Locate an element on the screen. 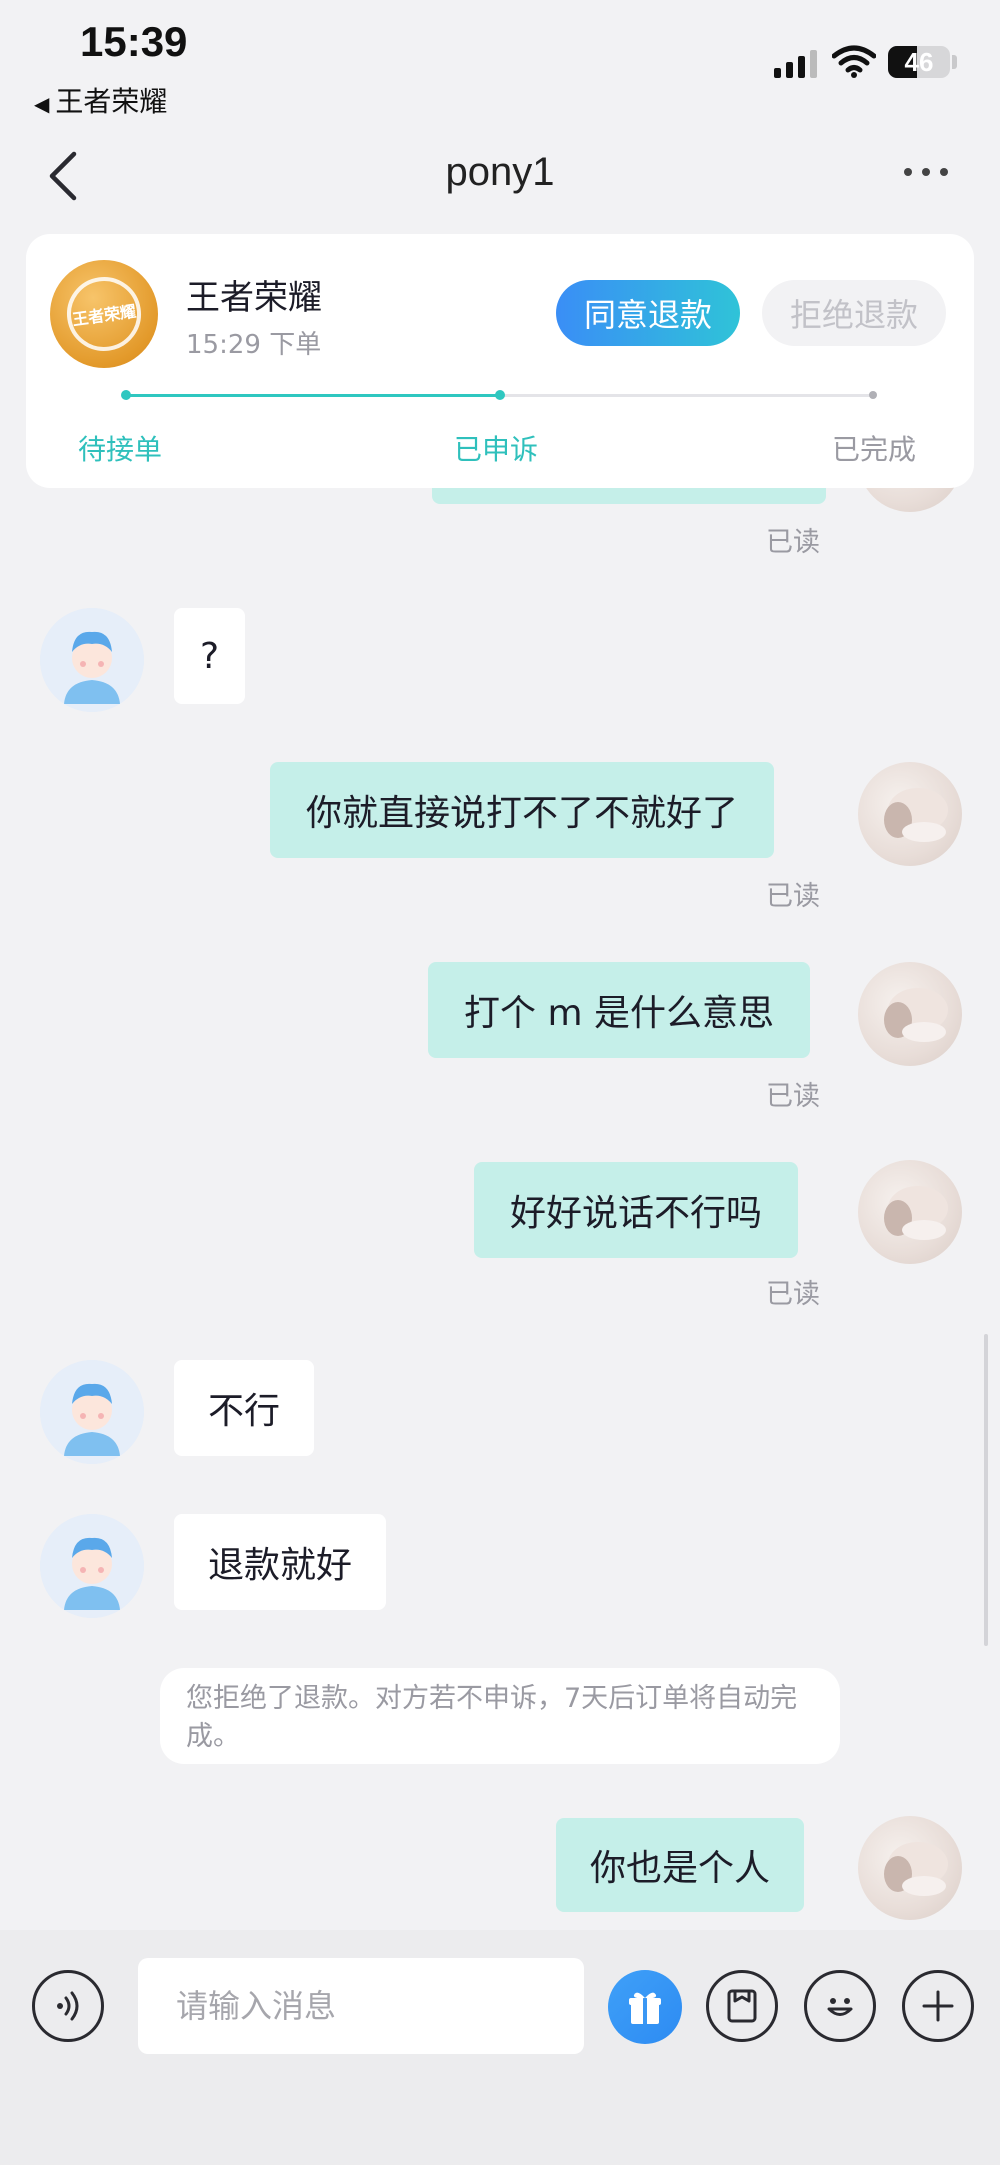 This screenshot has width=1000, height=2165. step-label-completed: 已完成 is located at coordinates (874, 449).